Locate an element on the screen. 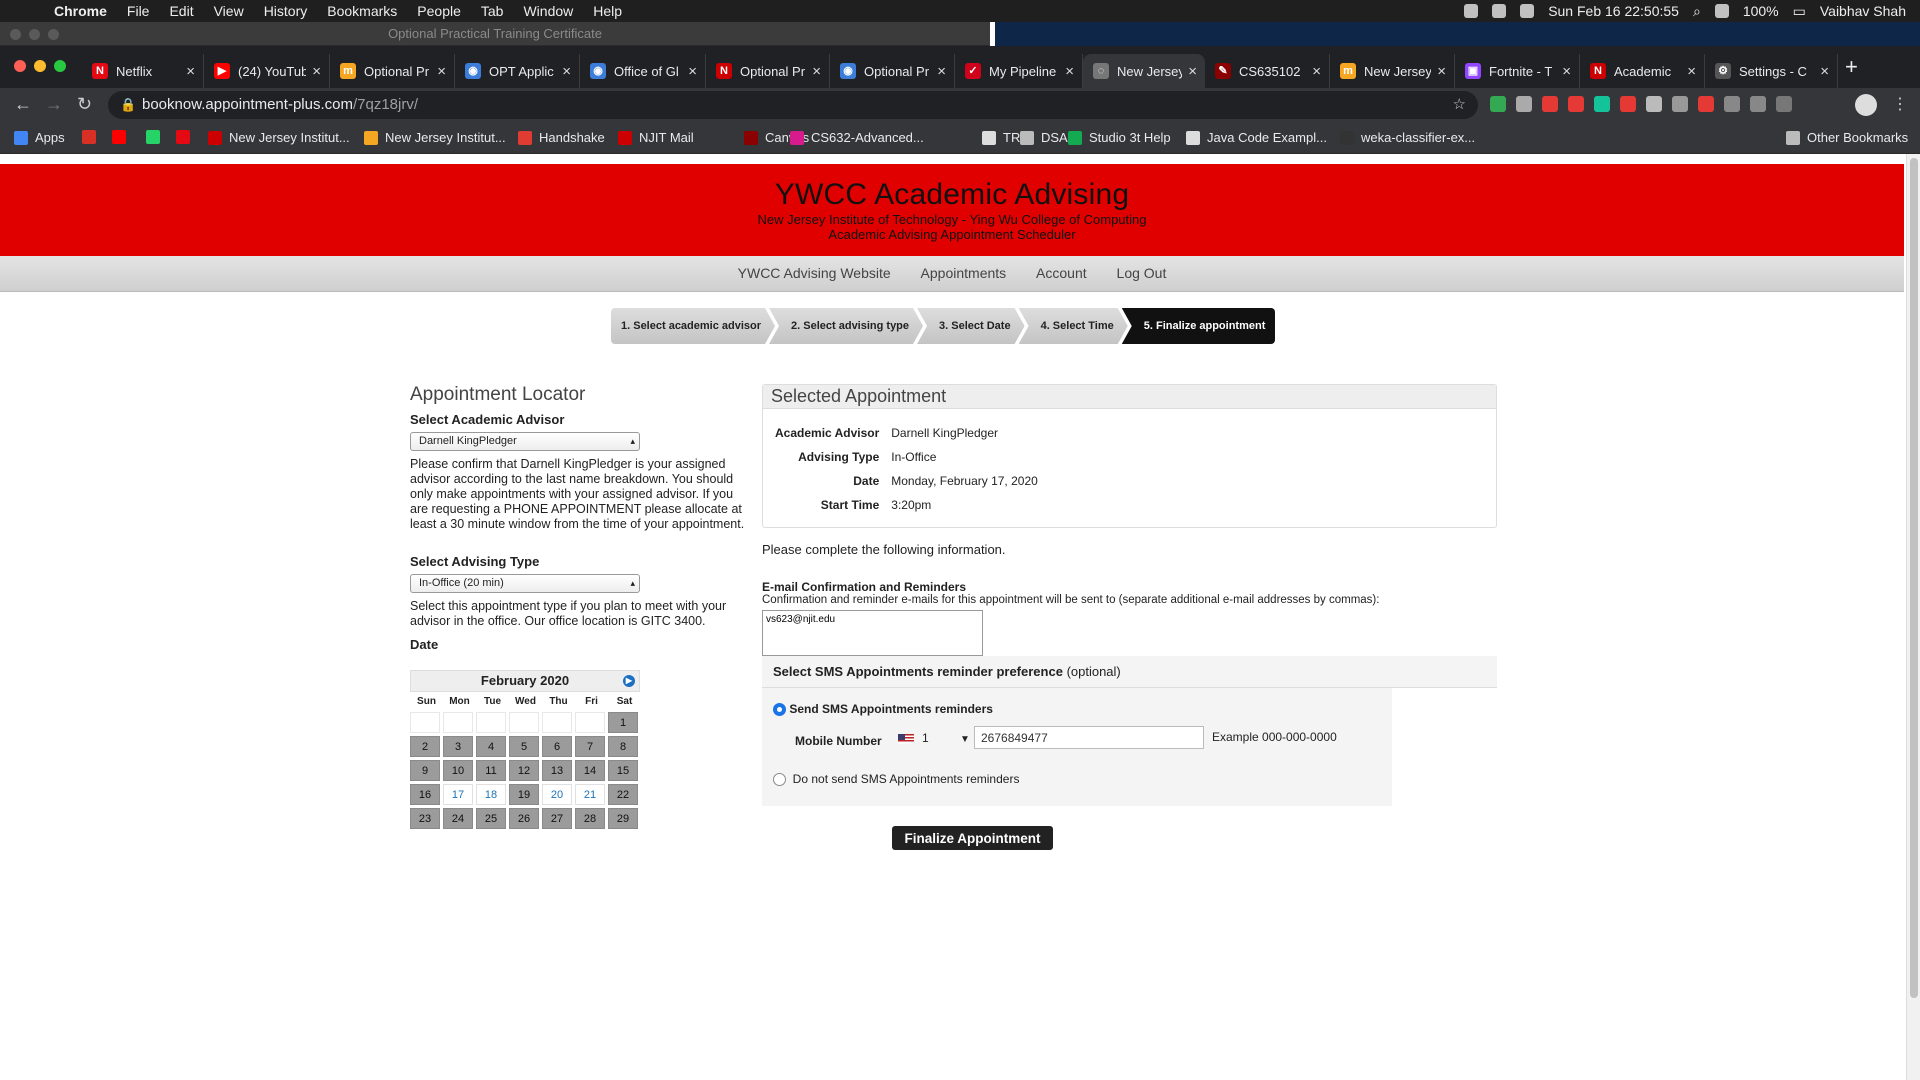 The height and width of the screenshot is (1080, 1920). status-icon is located at coordinates (1471, 11).